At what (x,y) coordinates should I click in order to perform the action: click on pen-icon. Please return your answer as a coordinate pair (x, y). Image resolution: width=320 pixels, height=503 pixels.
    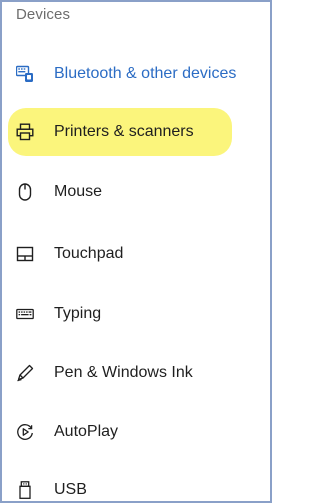
    Looking at the image, I should click on (25, 373).